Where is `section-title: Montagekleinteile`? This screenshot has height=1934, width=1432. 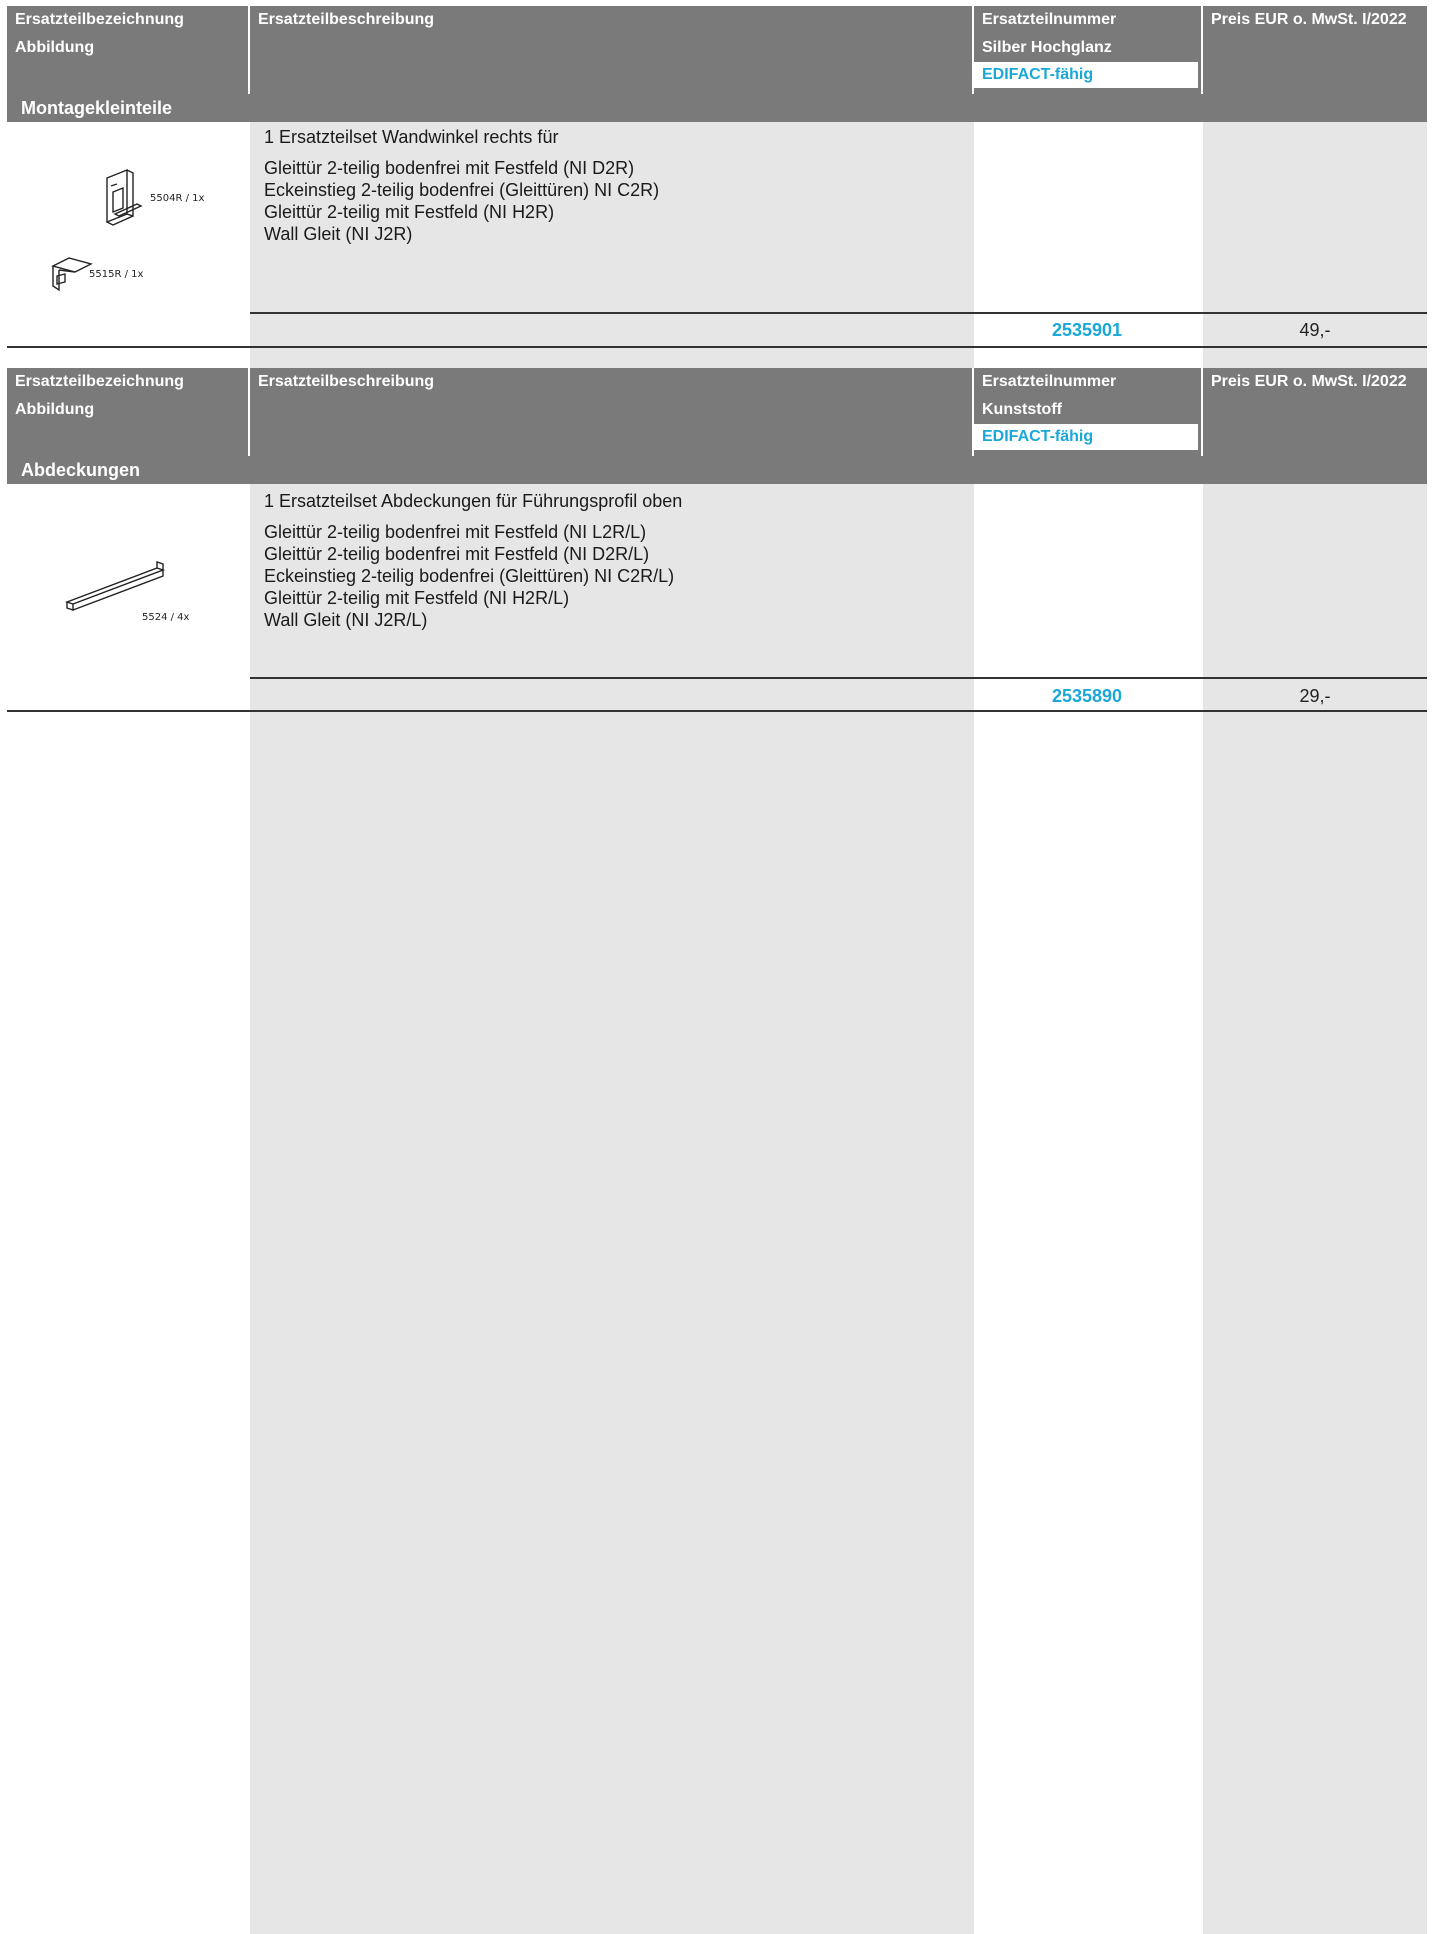 section-title: Montagekleinteile is located at coordinates (97, 108).